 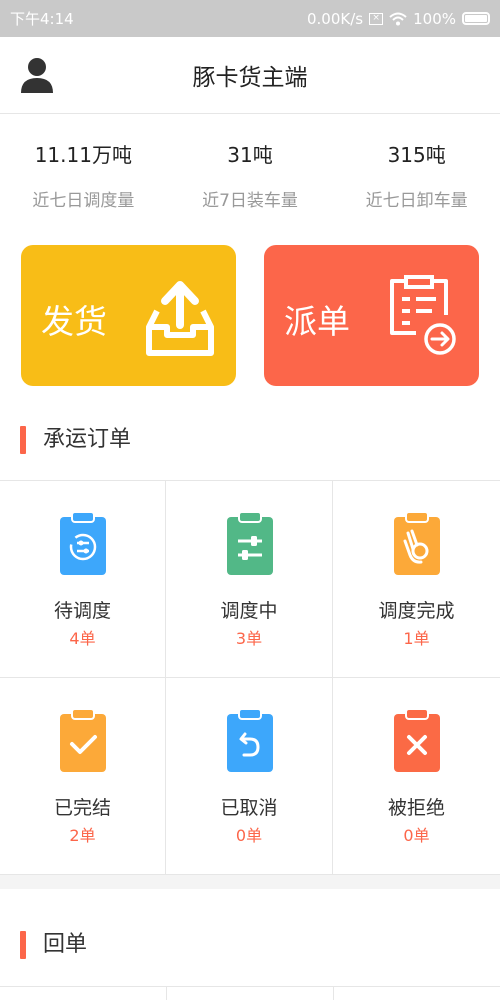 I want to click on app-header: 豚卡货主端, so click(x=250, y=75).